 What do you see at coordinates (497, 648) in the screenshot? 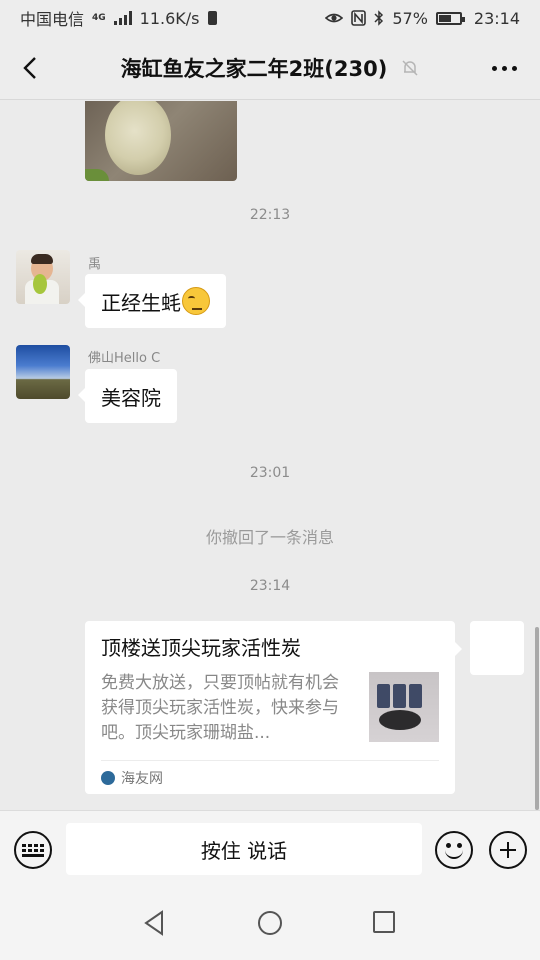
I see `my-avatar` at bounding box center [497, 648].